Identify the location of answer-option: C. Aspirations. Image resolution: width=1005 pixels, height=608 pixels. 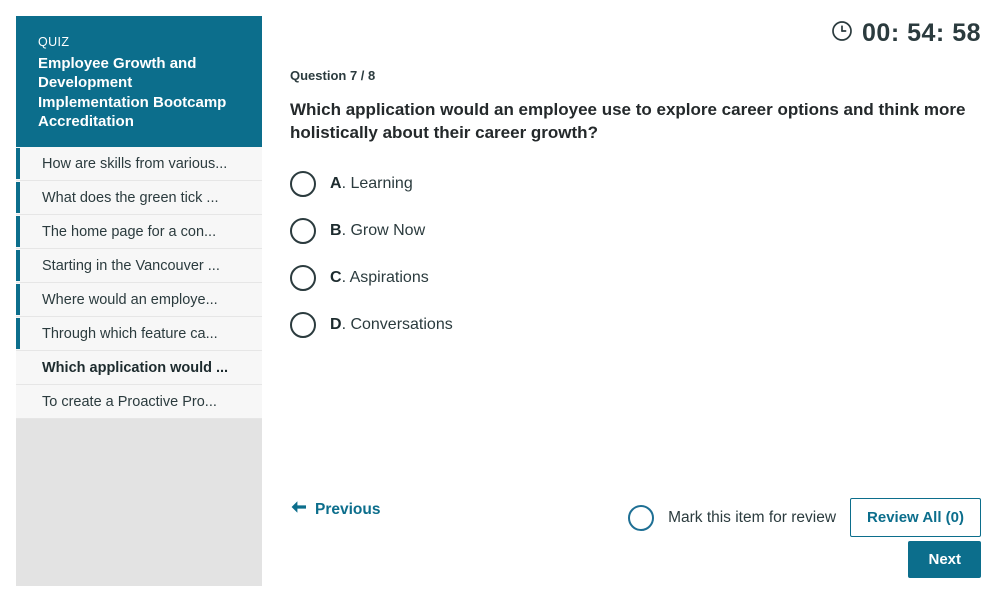
(590, 277).